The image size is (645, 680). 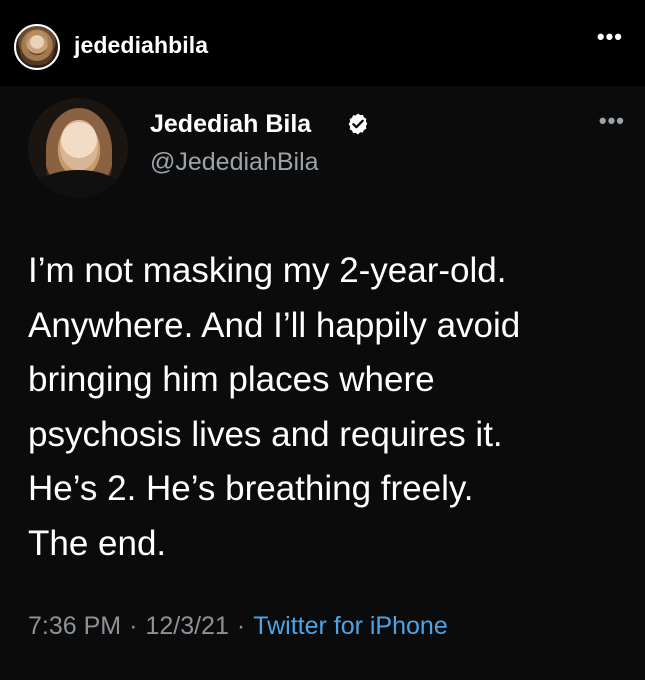 I want to click on verified-badge-icon, so click(x=358, y=124).